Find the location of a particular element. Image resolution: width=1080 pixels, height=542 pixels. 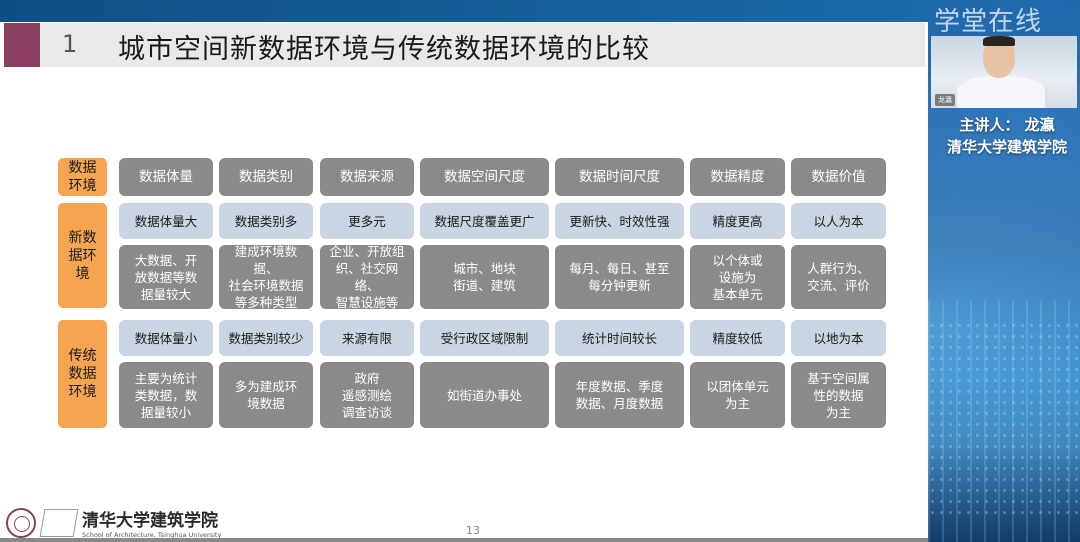

row-label-data-environment: 数据 环境 is located at coordinates (82, 177).